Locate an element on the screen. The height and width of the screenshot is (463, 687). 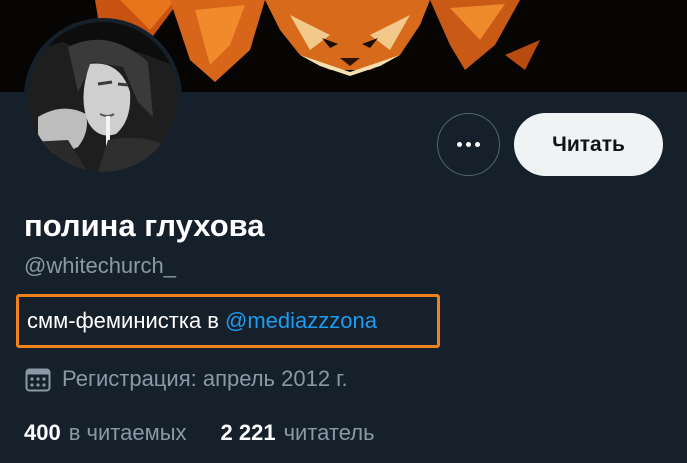
follow-button: Читать is located at coordinates (588, 144).